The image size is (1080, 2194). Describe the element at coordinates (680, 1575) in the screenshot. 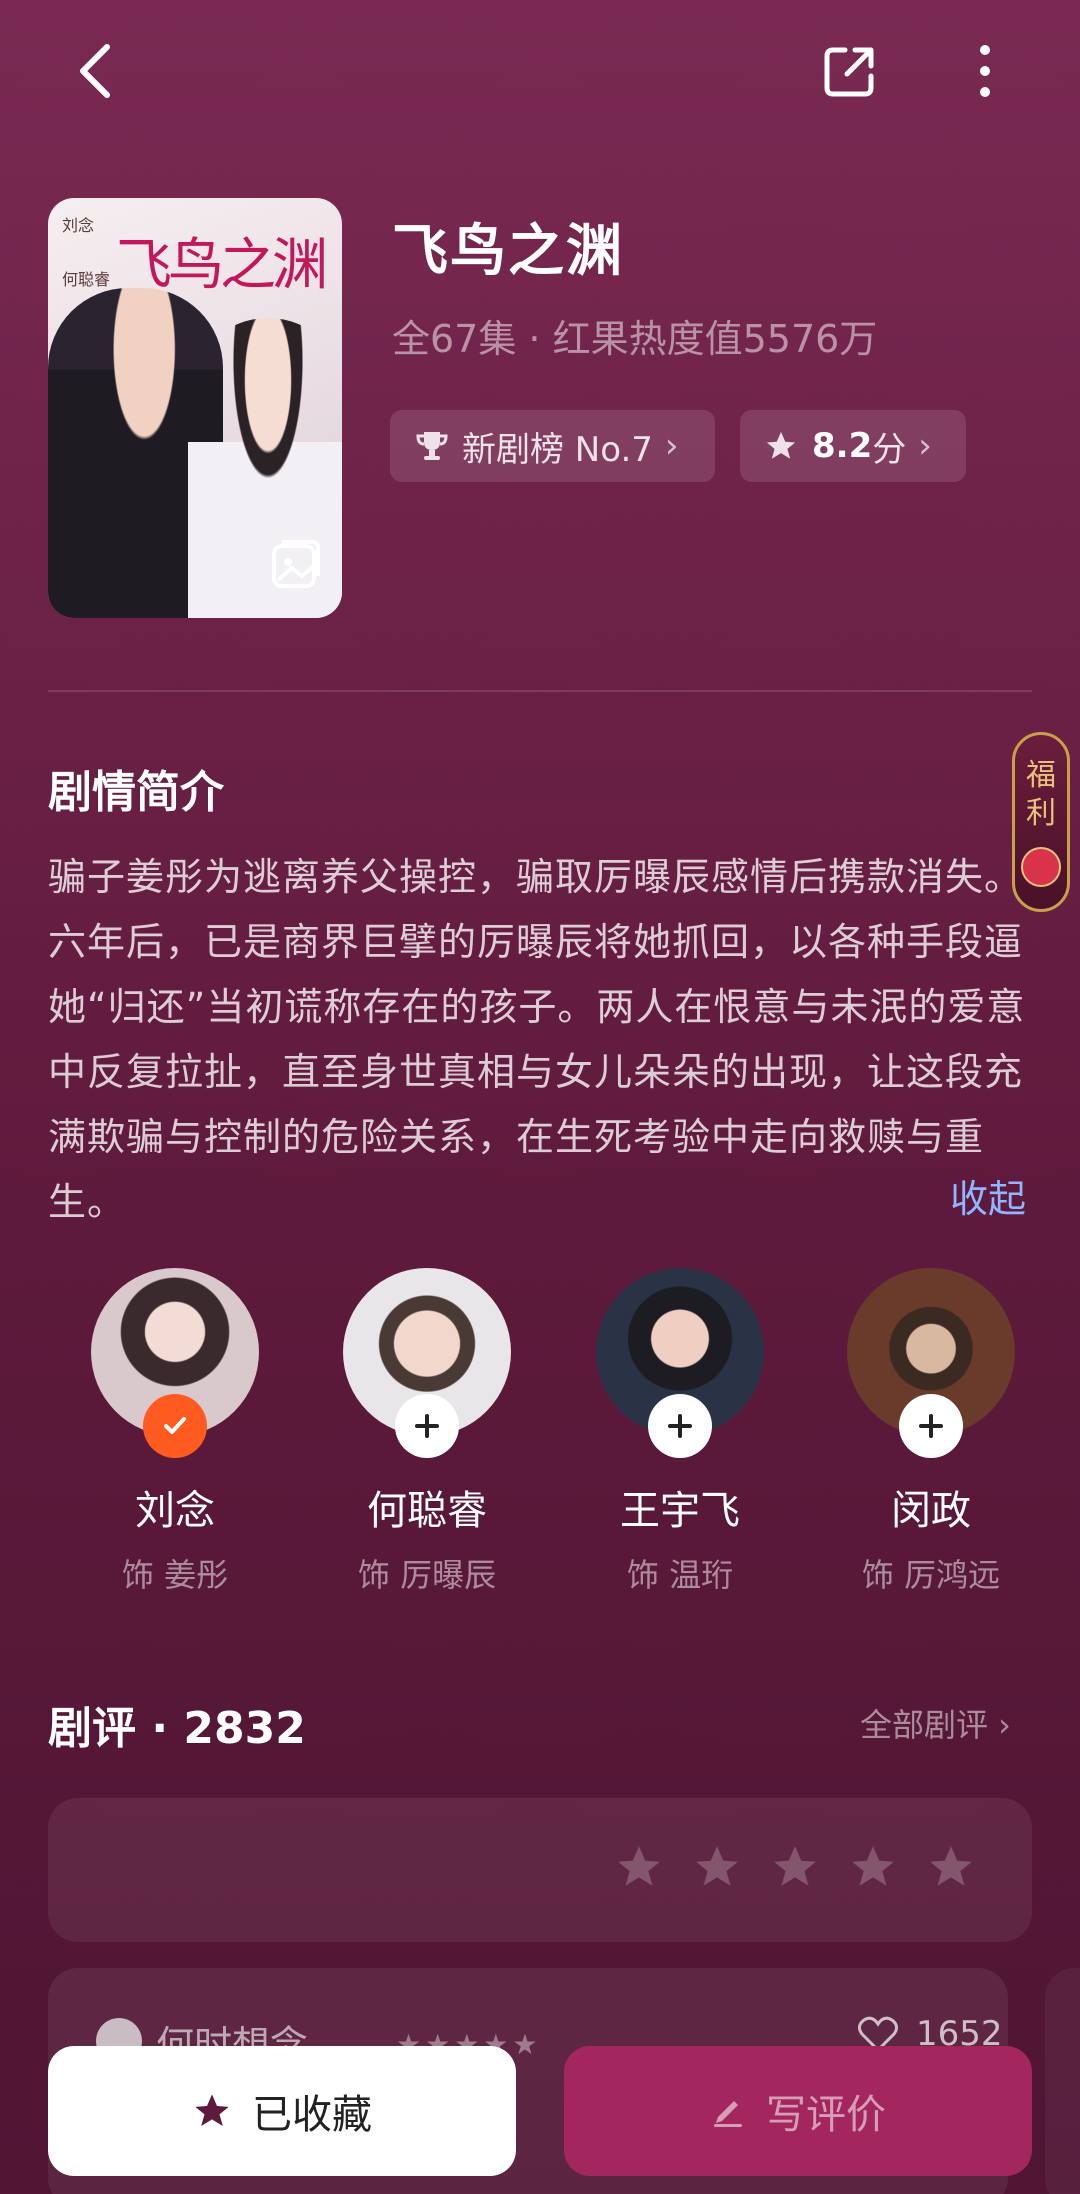

I see `cast-role: 饰 温珩` at that location.